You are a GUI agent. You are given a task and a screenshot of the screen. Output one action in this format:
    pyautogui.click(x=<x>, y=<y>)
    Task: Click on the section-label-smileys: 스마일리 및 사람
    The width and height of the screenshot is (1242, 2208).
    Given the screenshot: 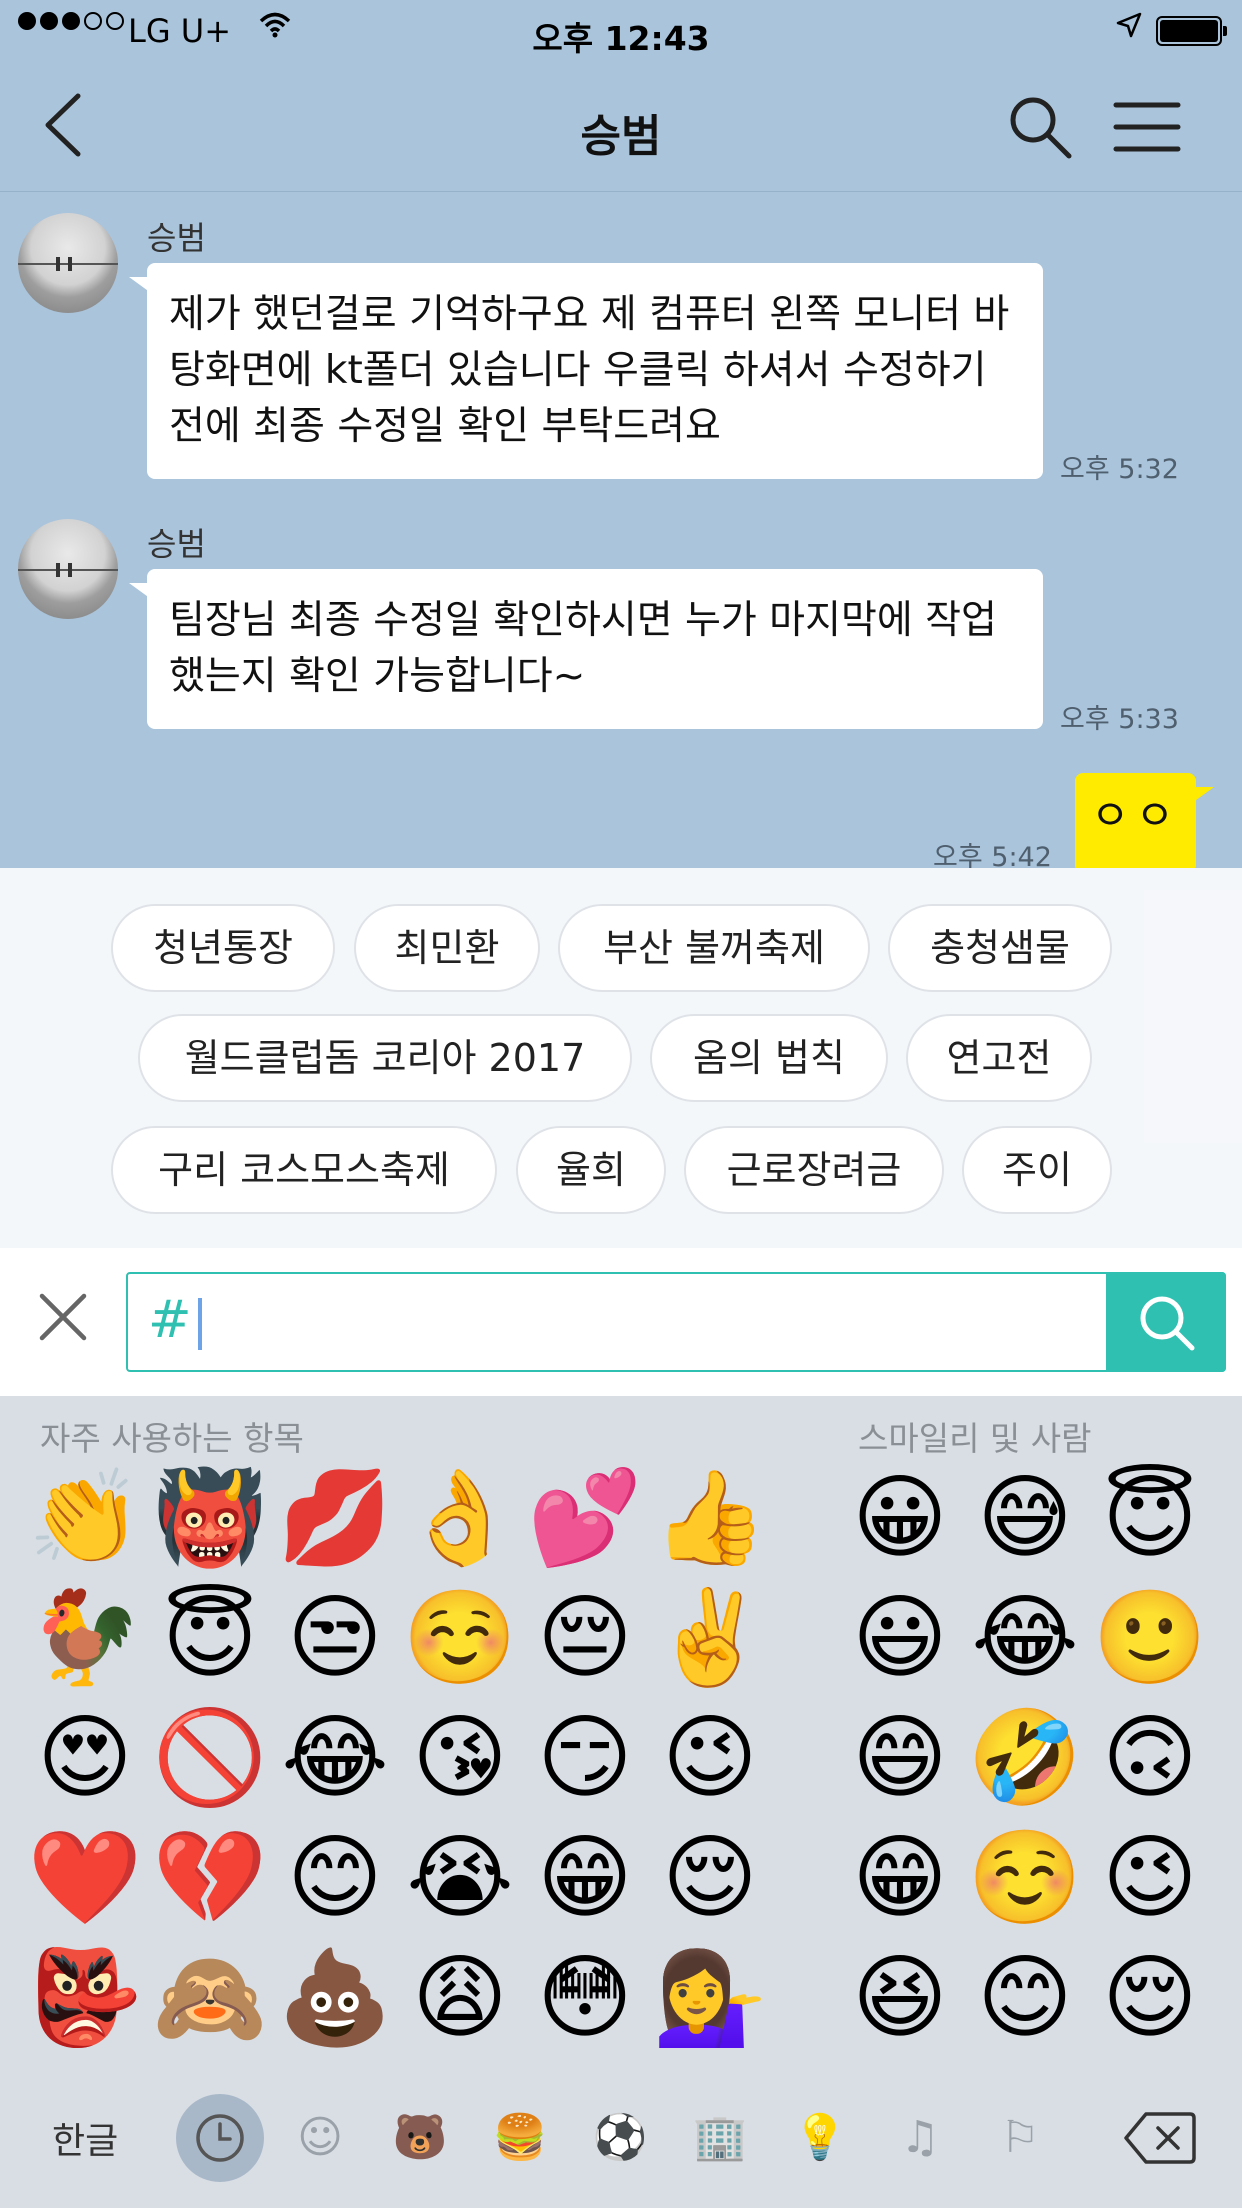 What is the action you would take?
    pyautogui.click(x=975, y=1438)
    